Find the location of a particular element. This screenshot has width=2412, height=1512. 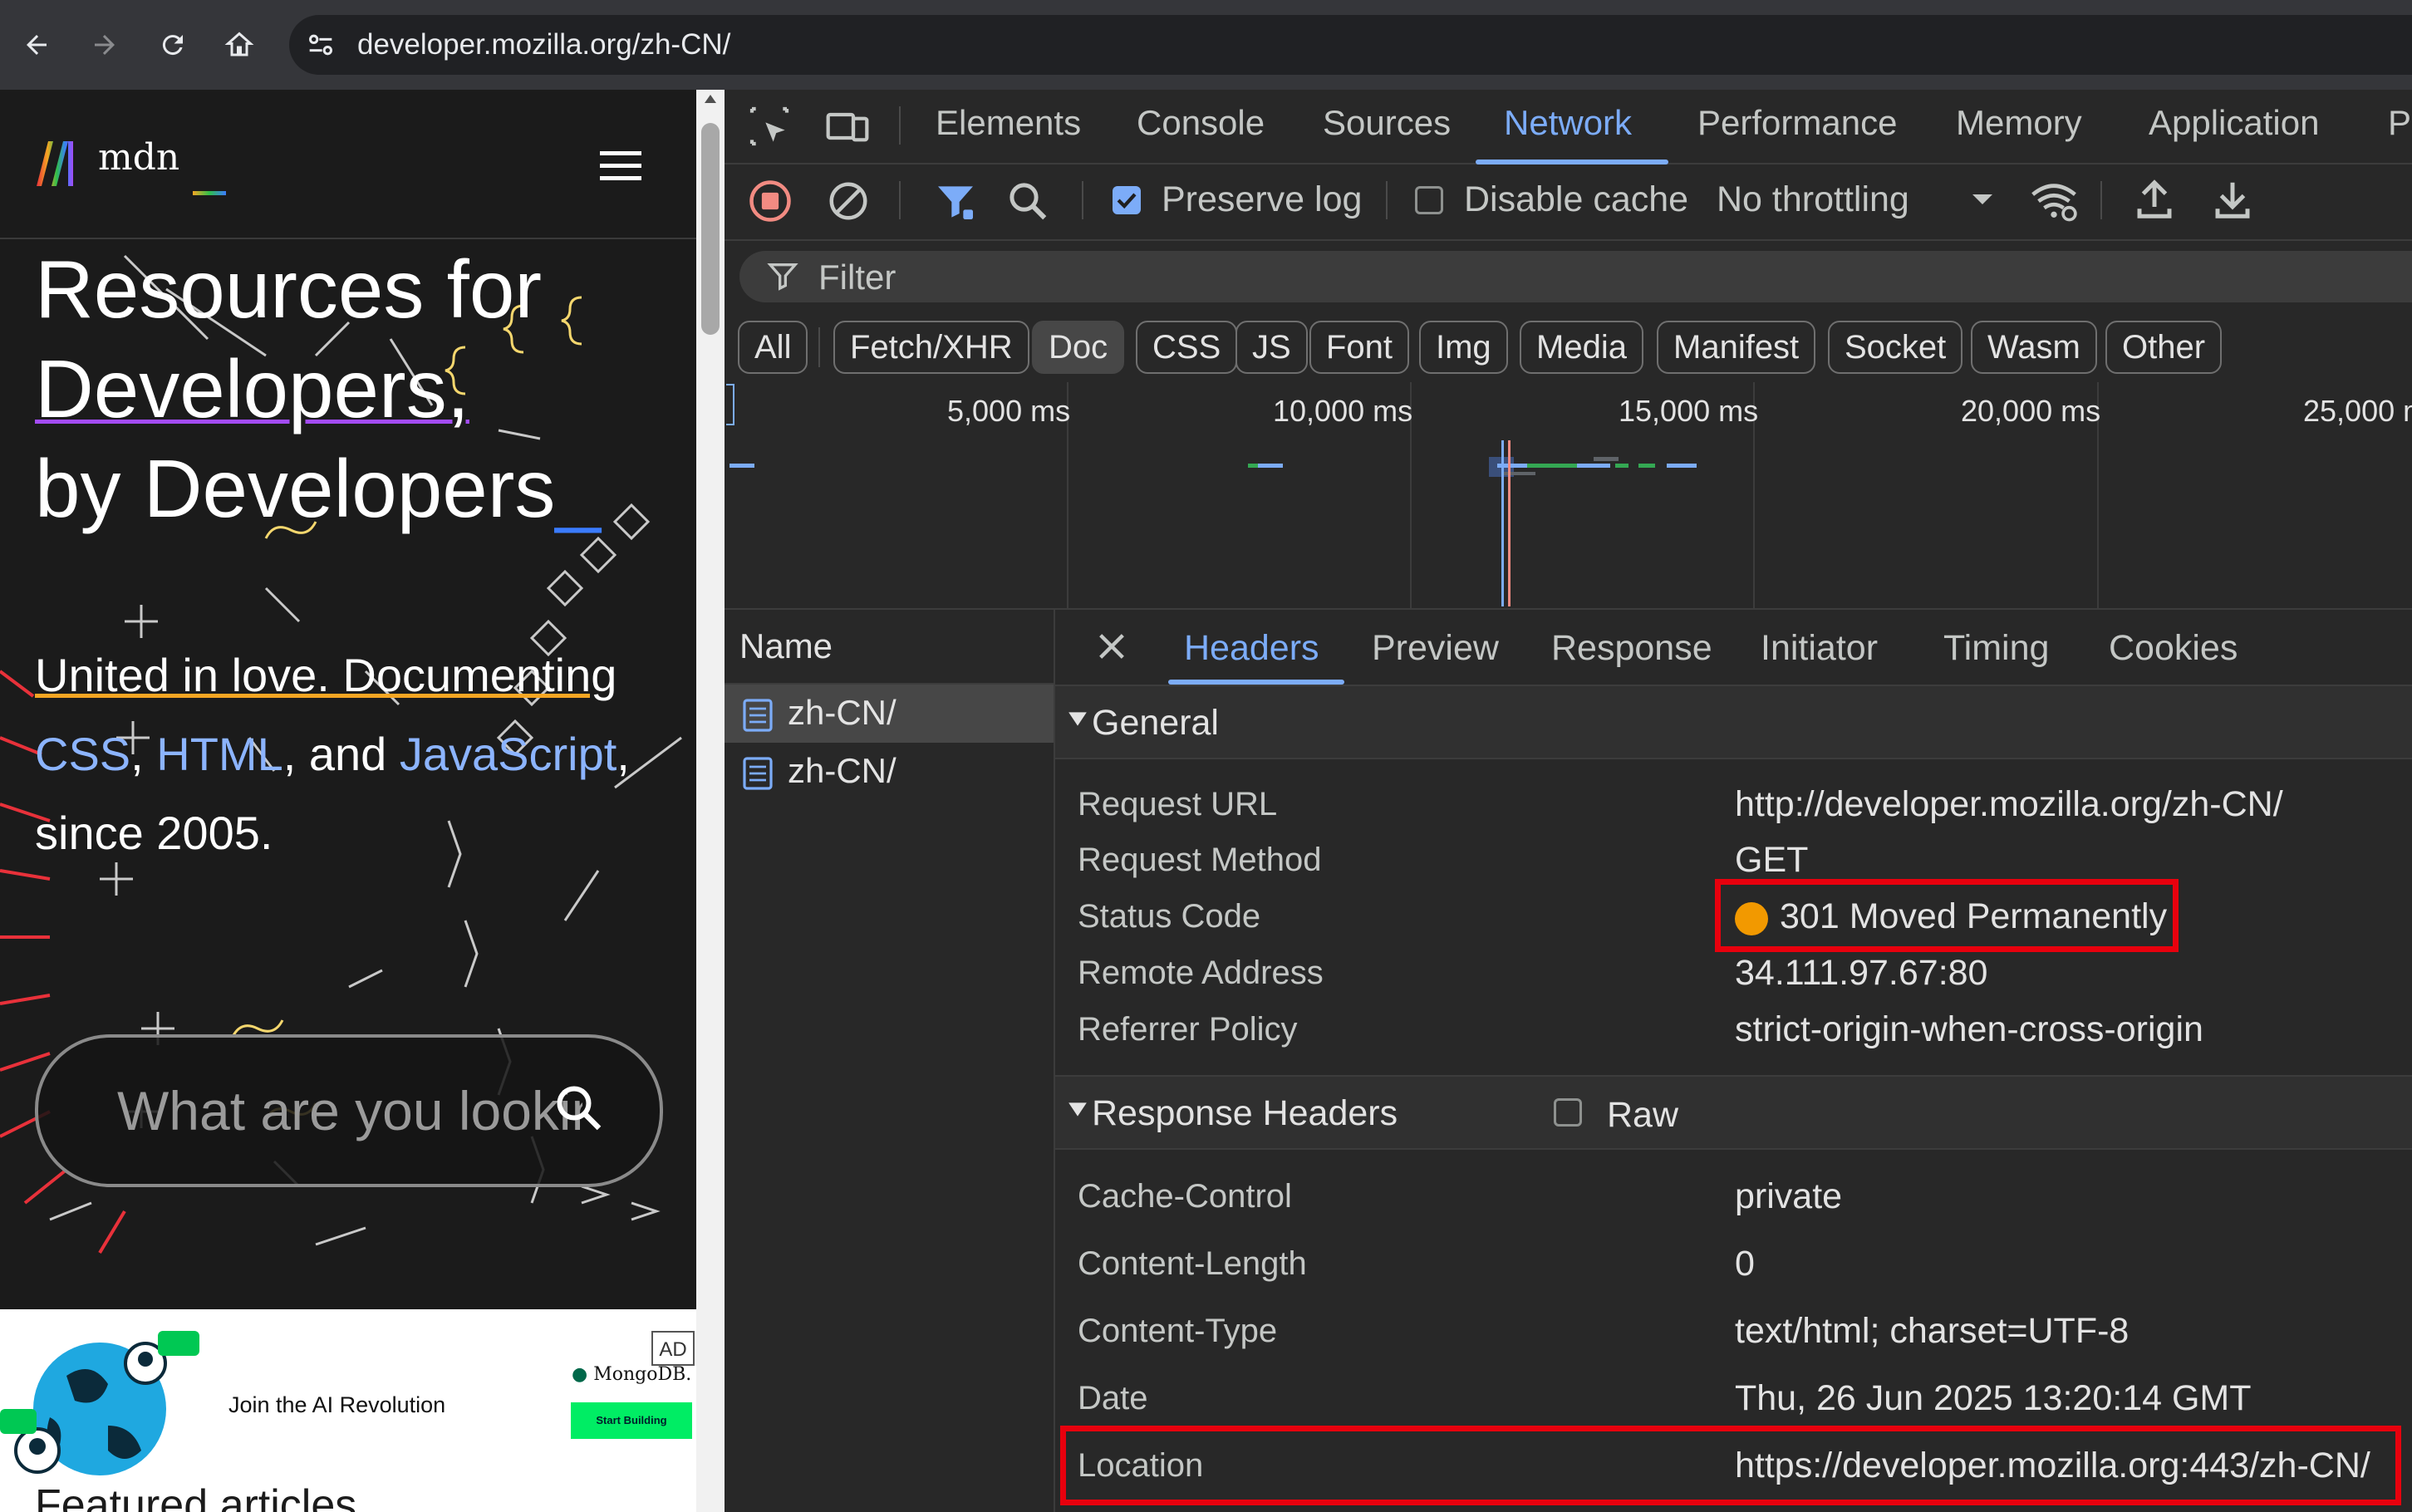

close-icon is located at coordinates (1111, 646).